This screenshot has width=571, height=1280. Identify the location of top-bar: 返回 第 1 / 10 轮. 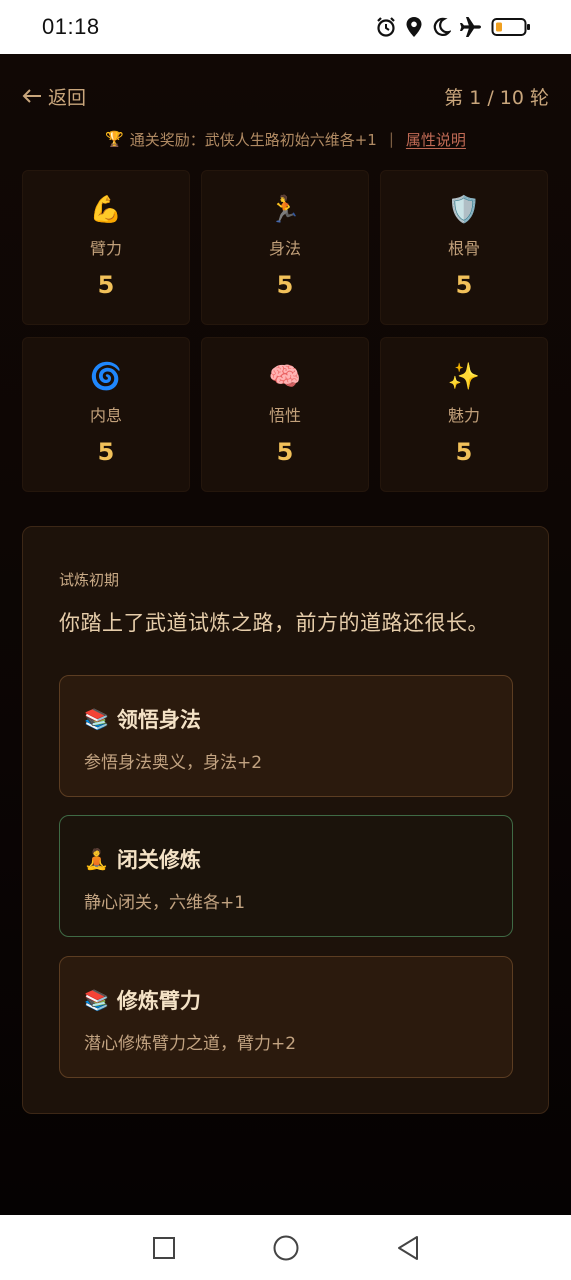
(285, 96).